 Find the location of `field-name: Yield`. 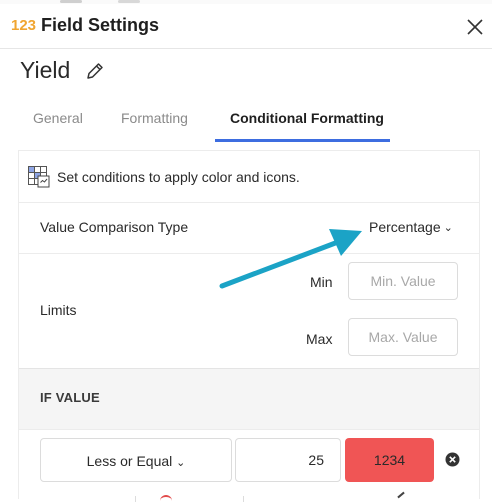

field-name: Yield is located at coordinates (45, 70).